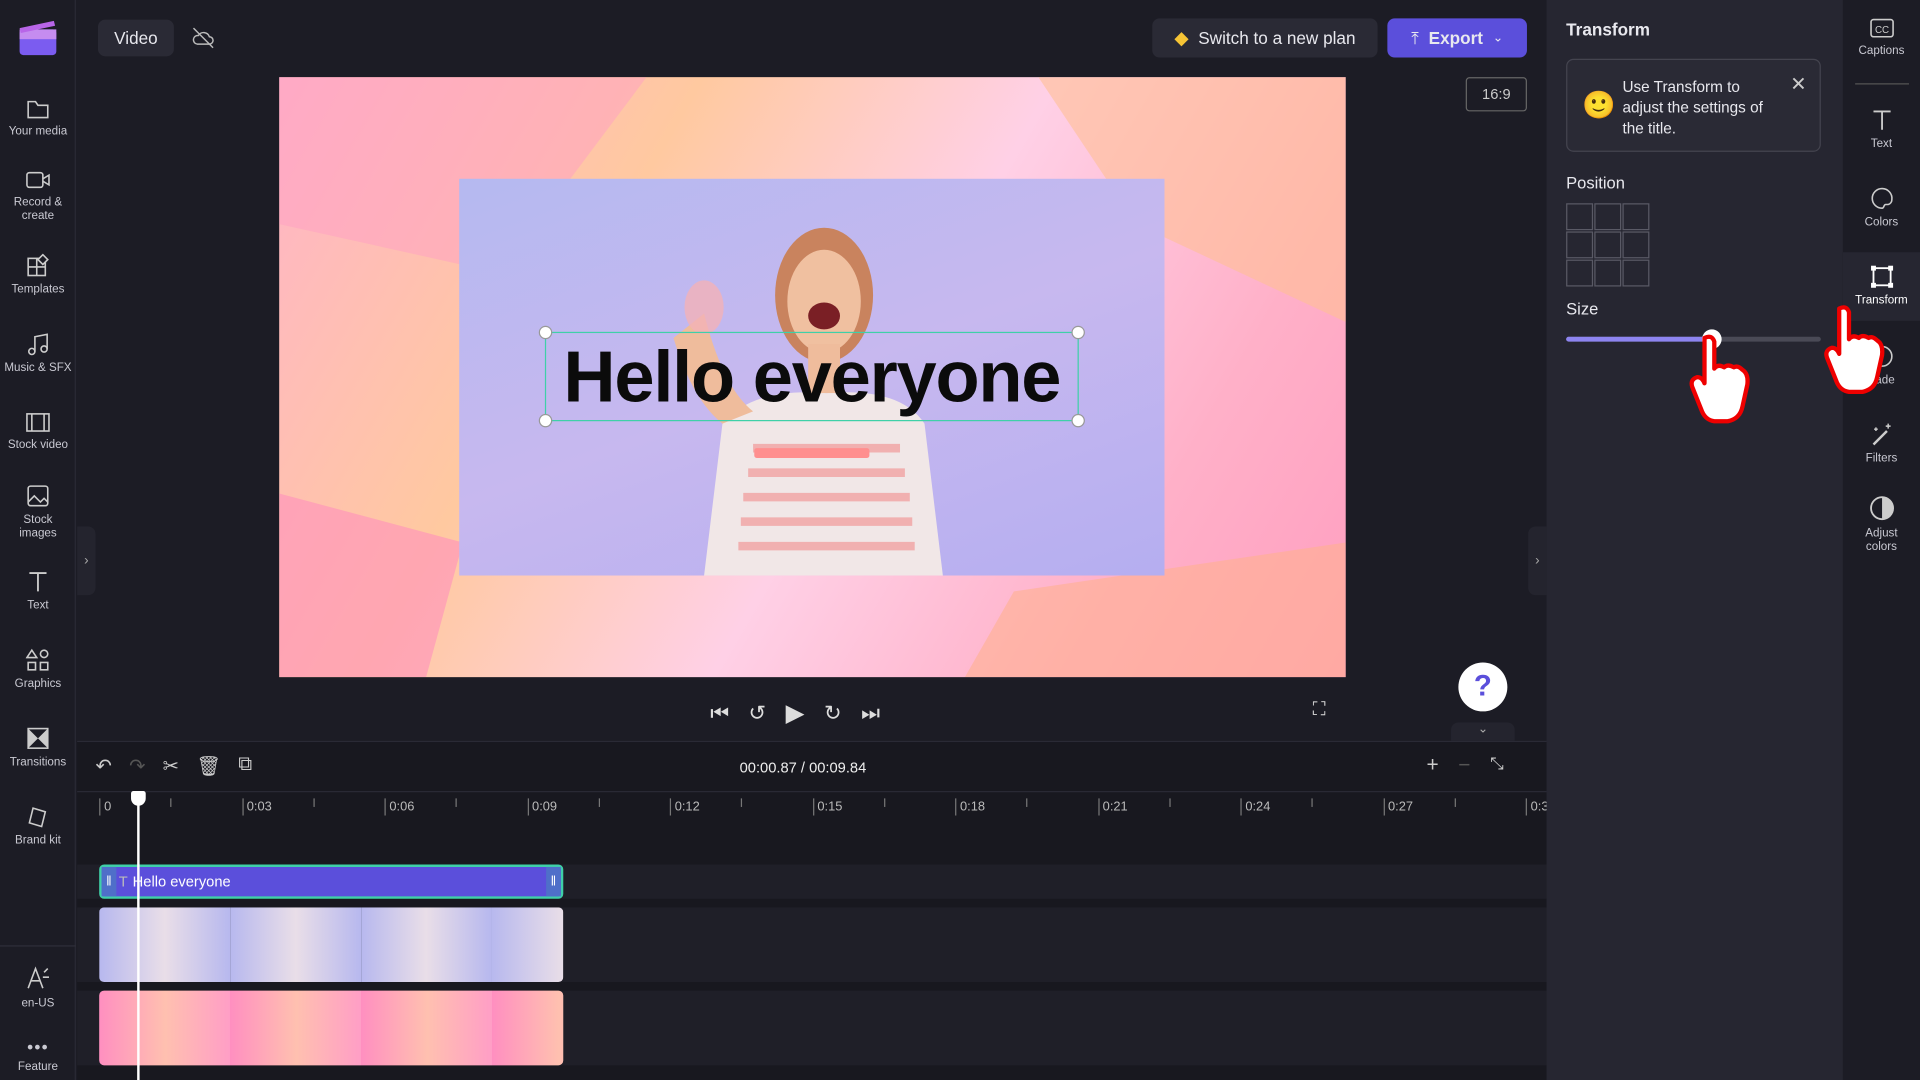  I want to click on zoom-in-icon: +, so click(1433, 765).